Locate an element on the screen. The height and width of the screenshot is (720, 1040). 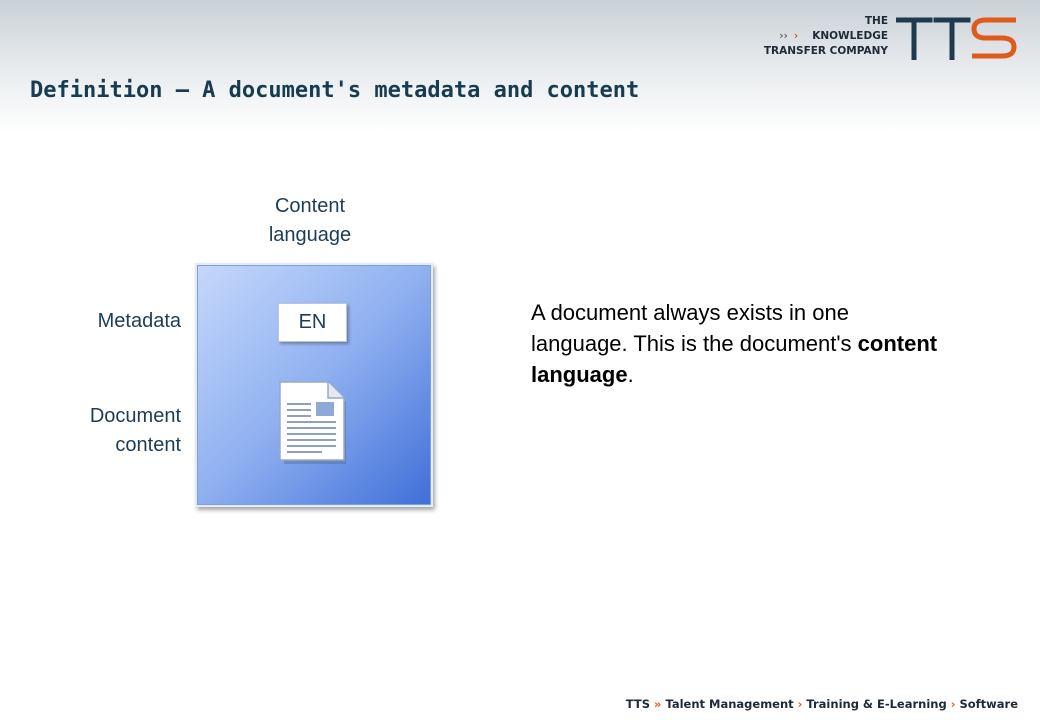
chevron-icon: ›› is located at coordinates (783, 36).